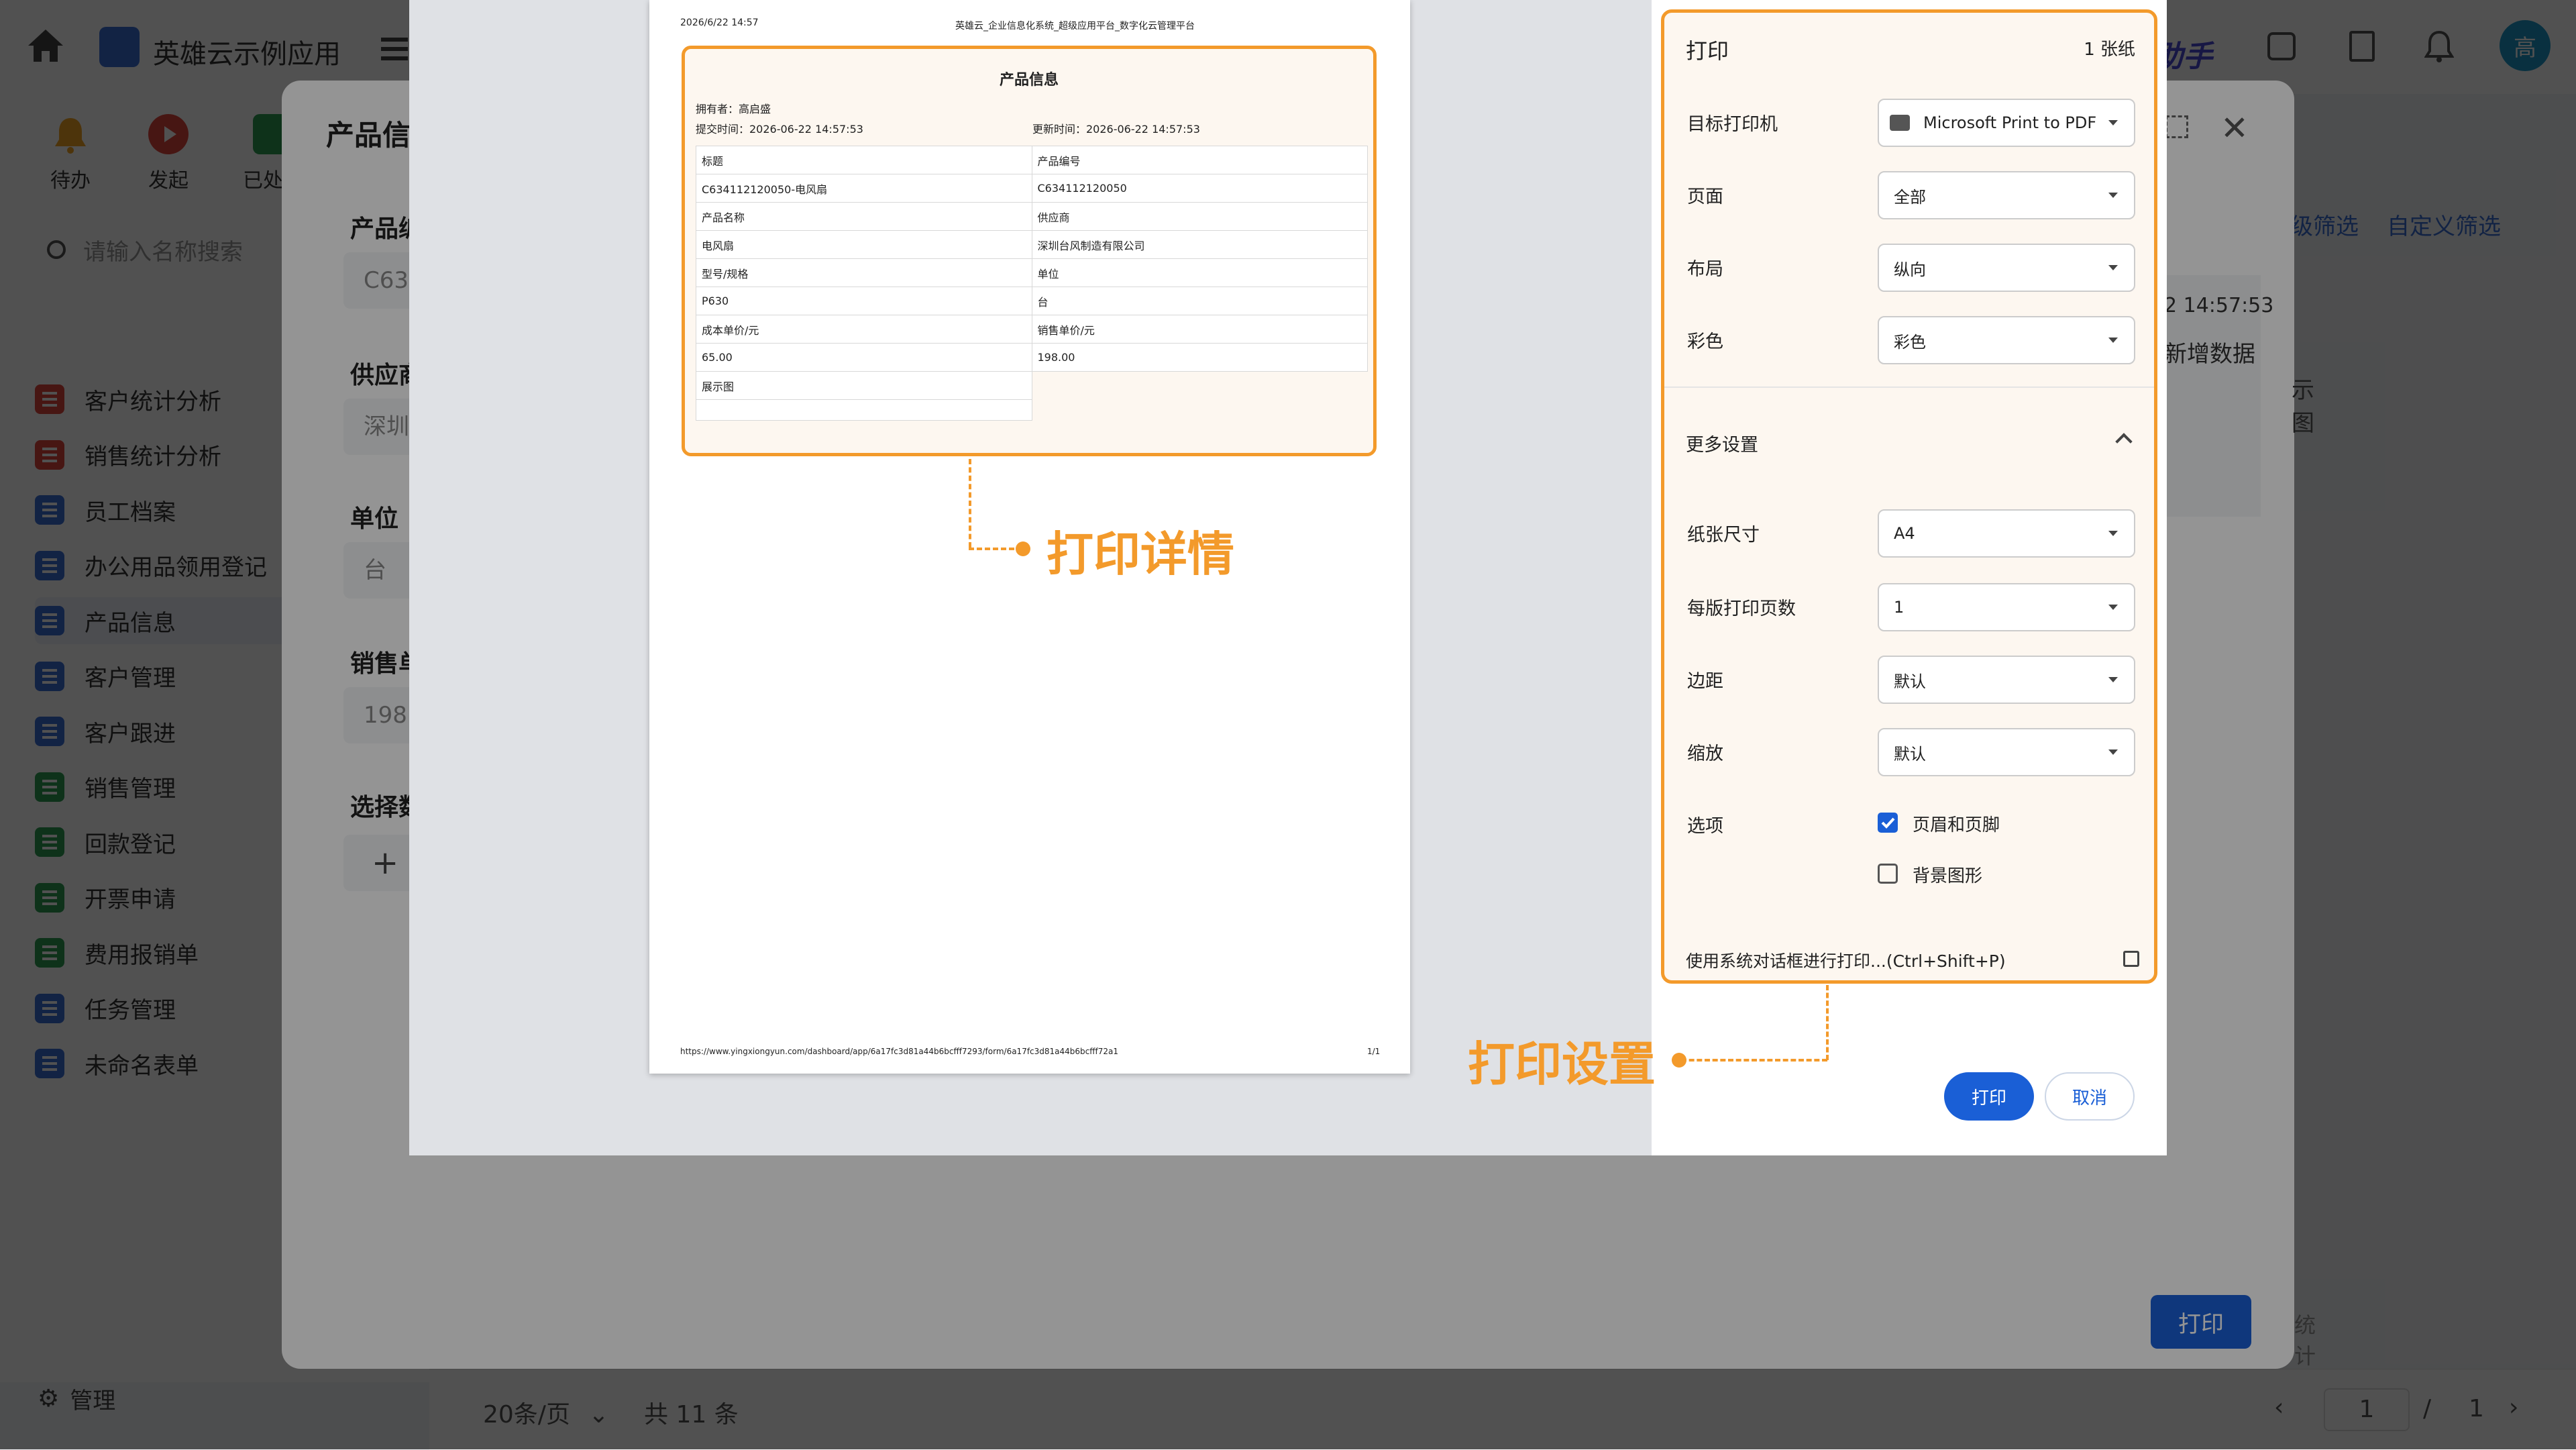 The width and height of the screenshot is (2576, 1450). I want to click on annotation-print-settings: 打印设置, so click(1562, 1064).